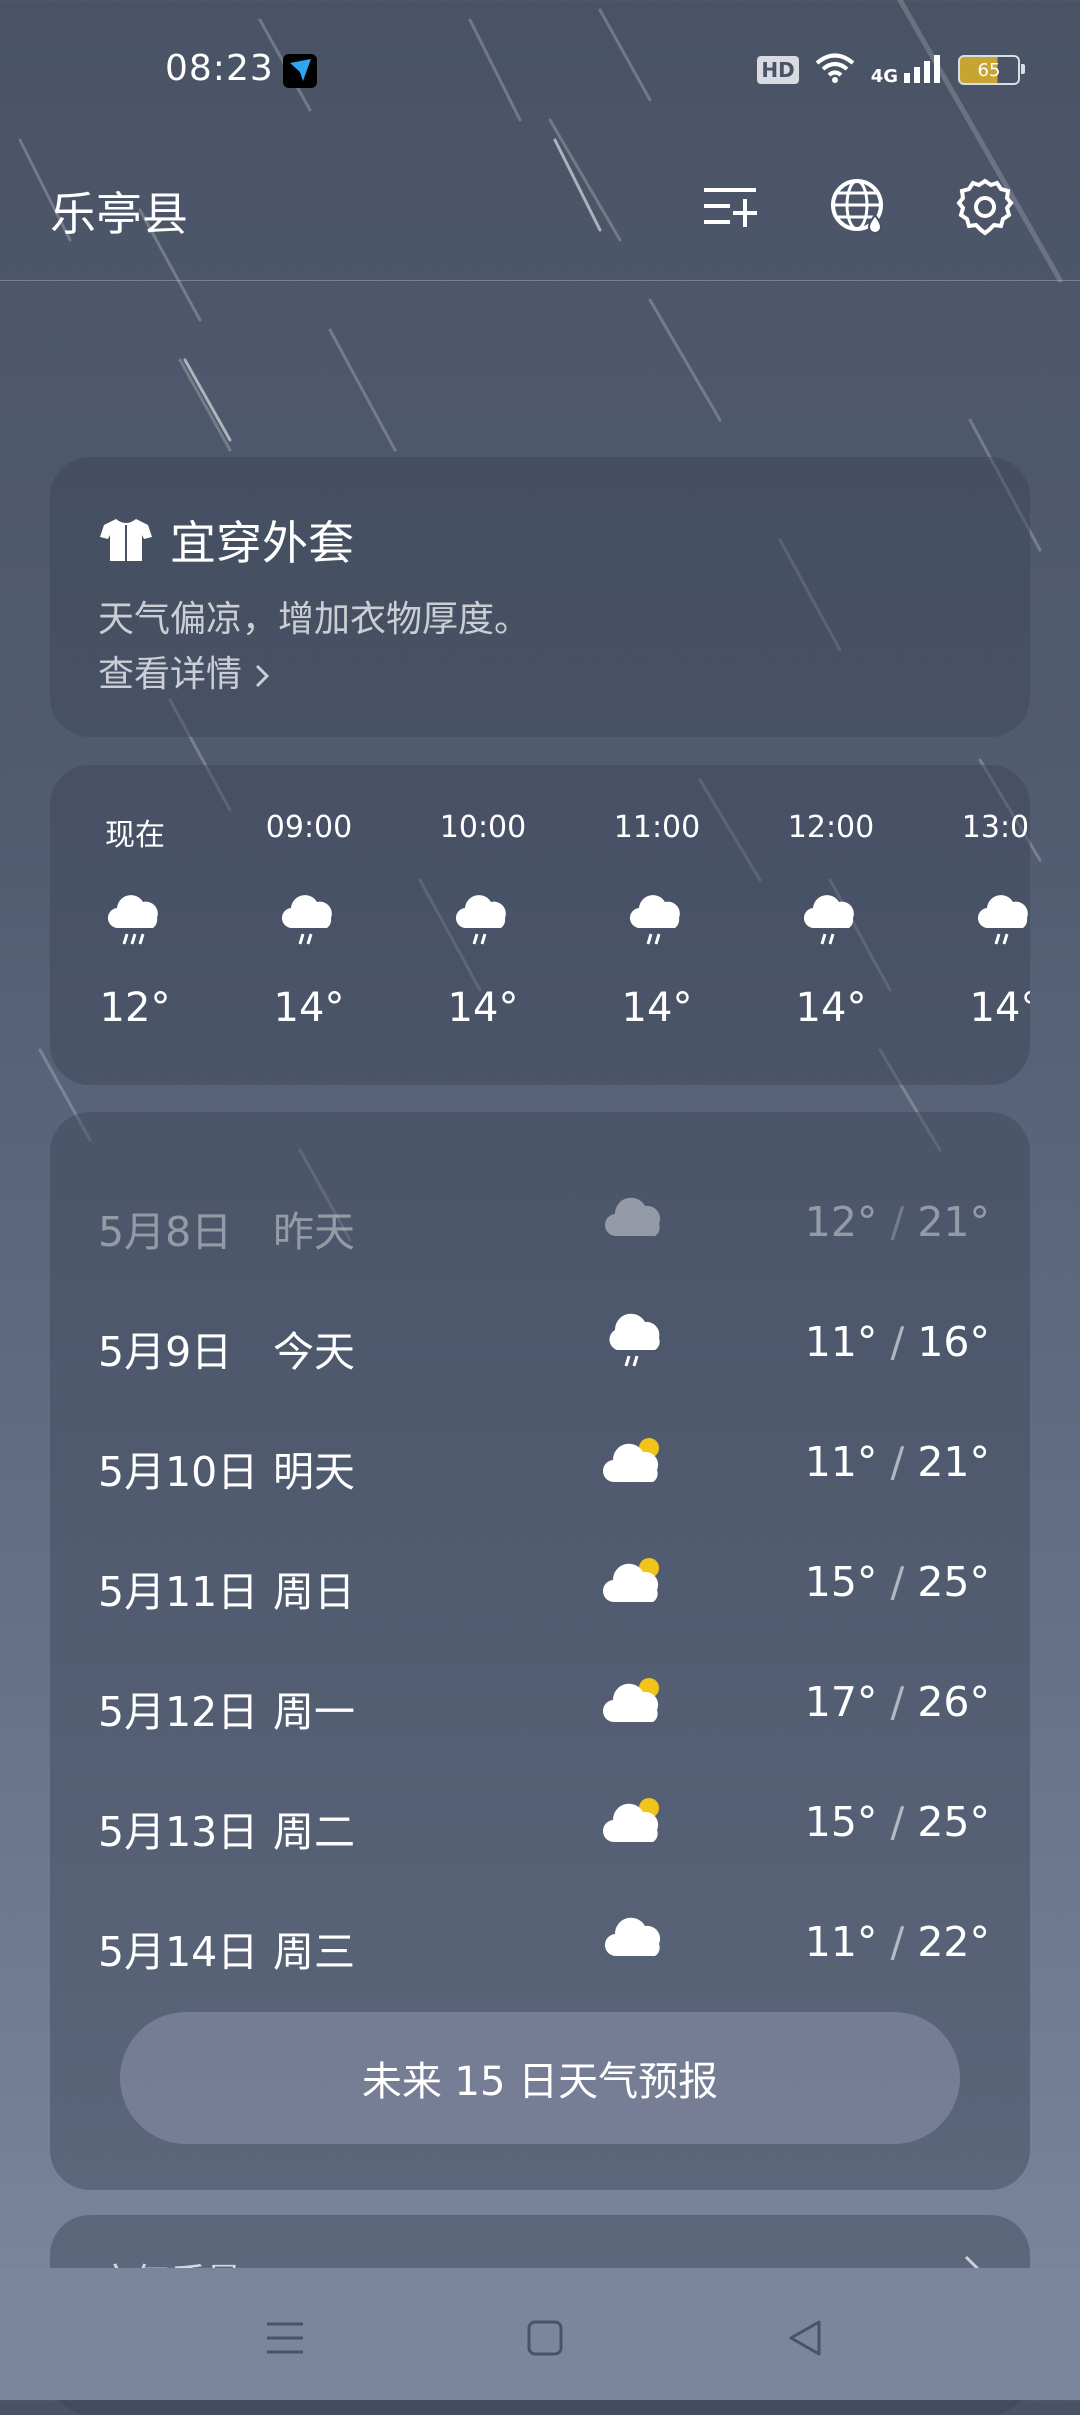  I want to click on day-high: 26°, so click(953, 1702).